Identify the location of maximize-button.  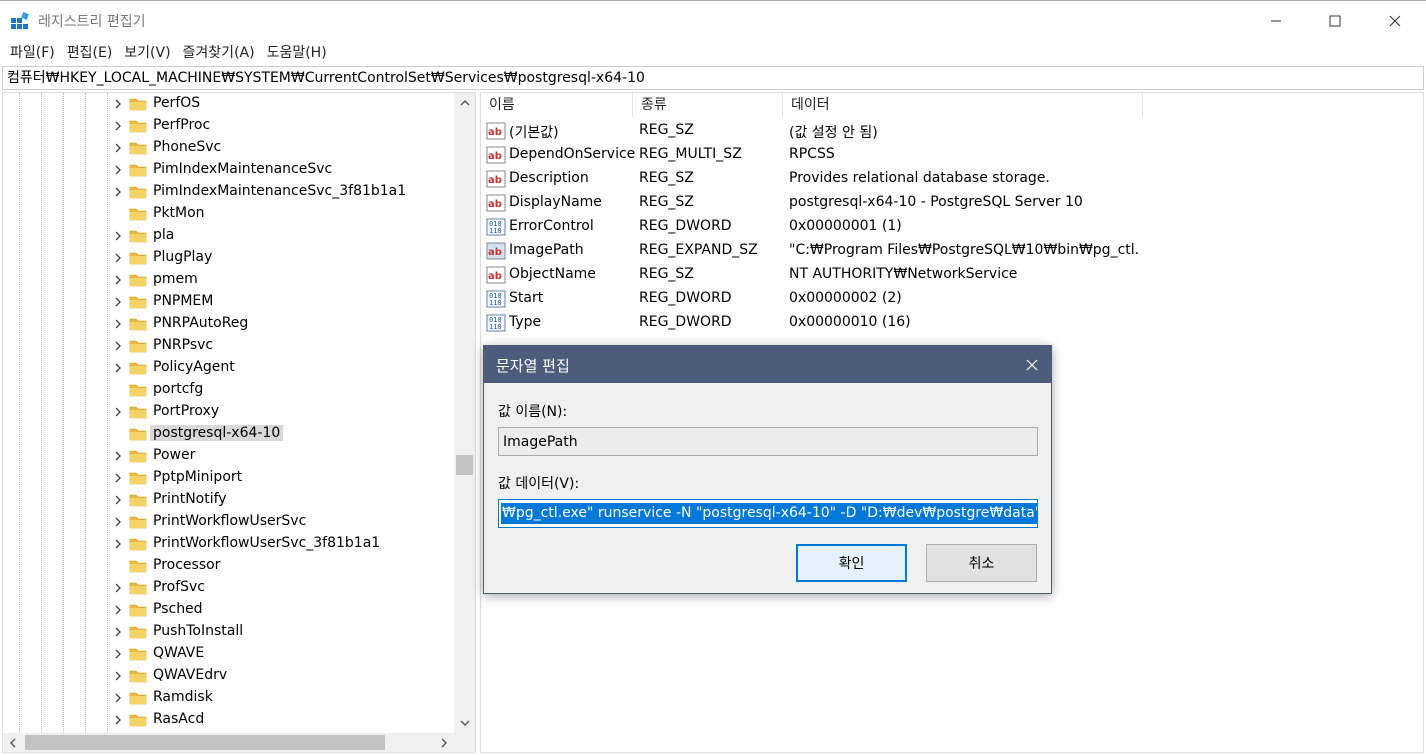
(1335, 21).